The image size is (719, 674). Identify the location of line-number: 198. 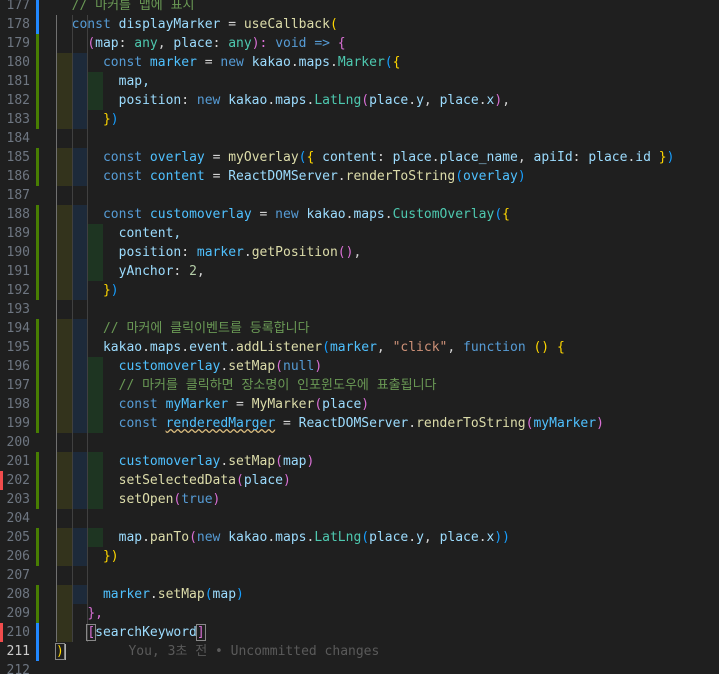
(15, 404).